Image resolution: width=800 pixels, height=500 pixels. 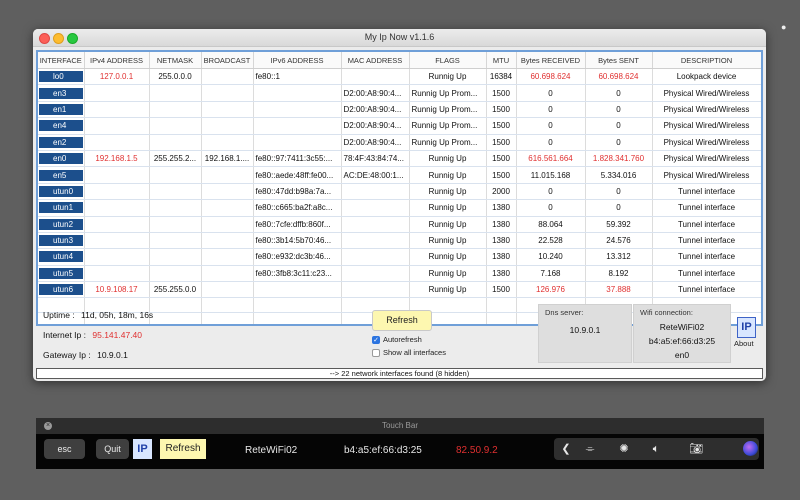 I want to click on cell-bytes-sent: 59.392, so click(x=619, y=224).